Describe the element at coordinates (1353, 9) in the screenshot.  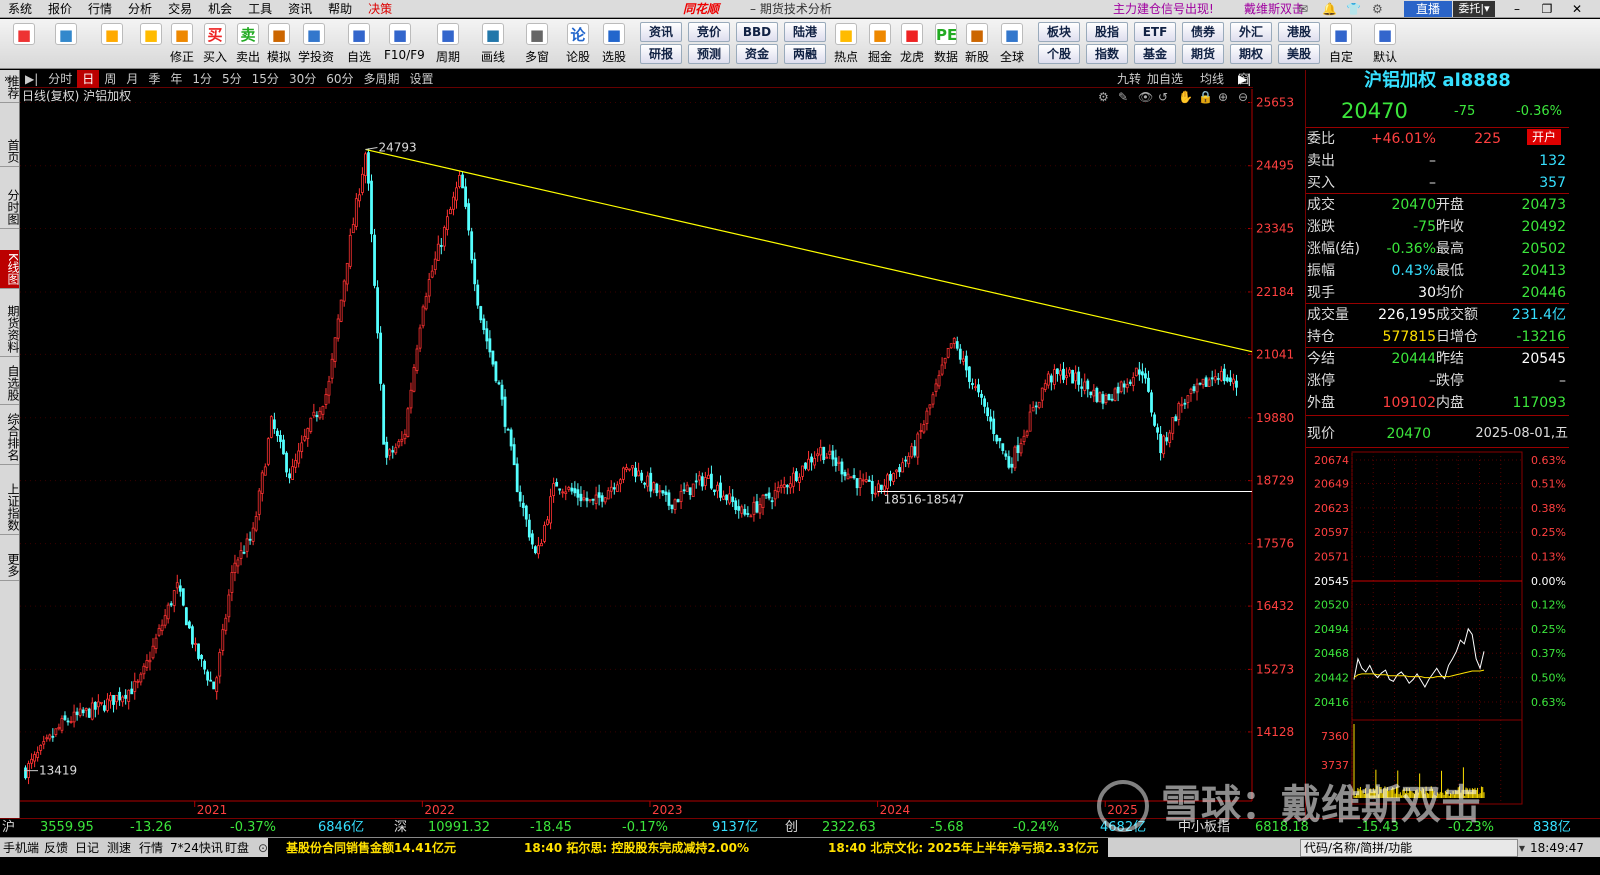
I see `shirt-icon: 👕` at that location.